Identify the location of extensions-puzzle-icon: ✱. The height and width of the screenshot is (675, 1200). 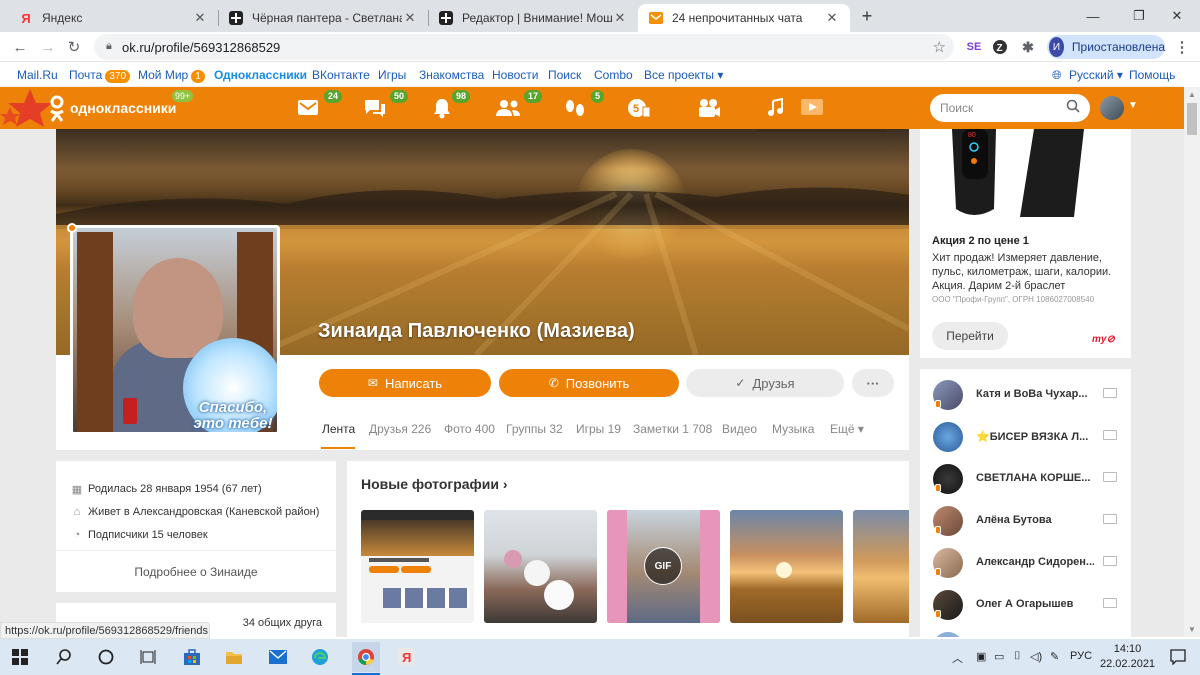
(1028, 47).